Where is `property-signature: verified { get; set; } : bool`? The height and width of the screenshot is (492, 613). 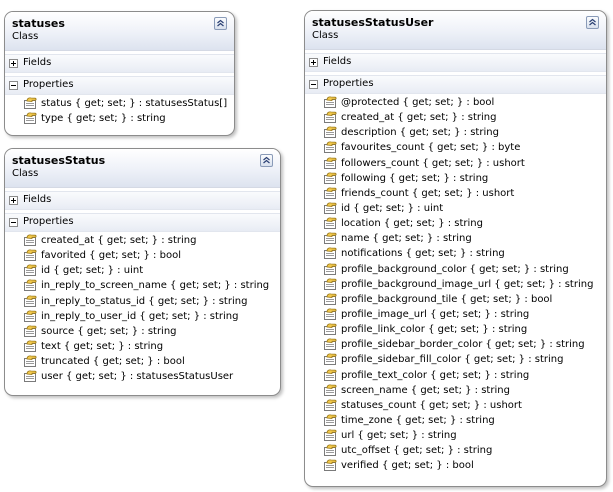 property-signature: verified { get; set; } : bool is located at coordinates (407, 466).